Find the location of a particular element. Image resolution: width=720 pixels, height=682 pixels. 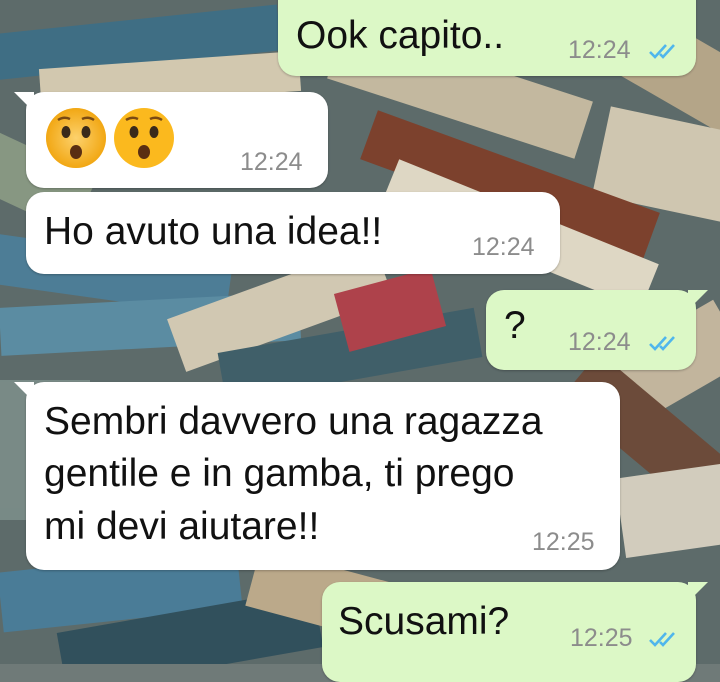

message-text: Scusami? is located at coordinates (424, 621).